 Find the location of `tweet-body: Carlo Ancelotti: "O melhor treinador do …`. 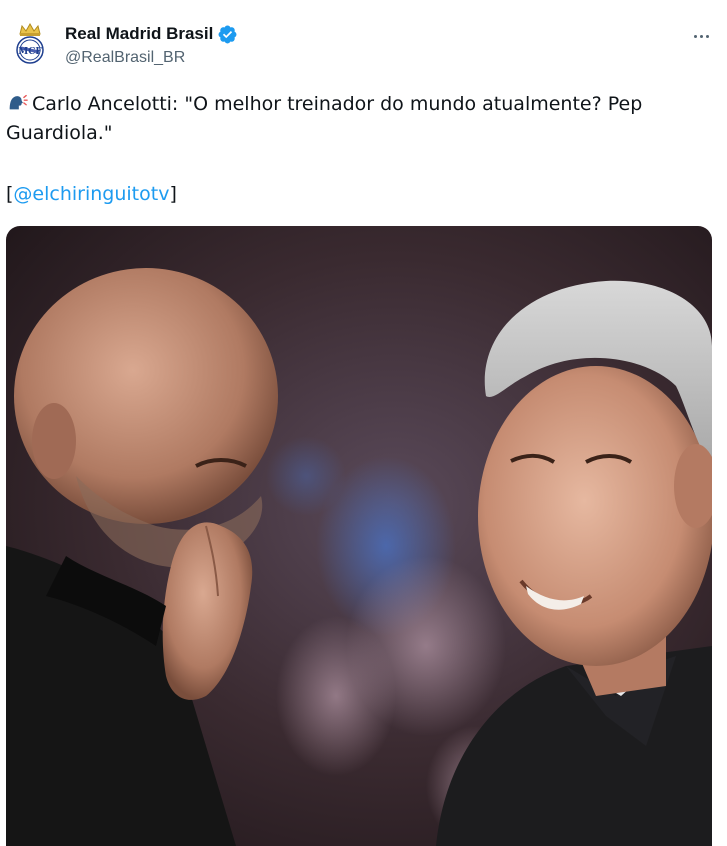

tweet-body: Carlo Ancelotti: "O melhor treinador do … is located at coordinates (324, 118).